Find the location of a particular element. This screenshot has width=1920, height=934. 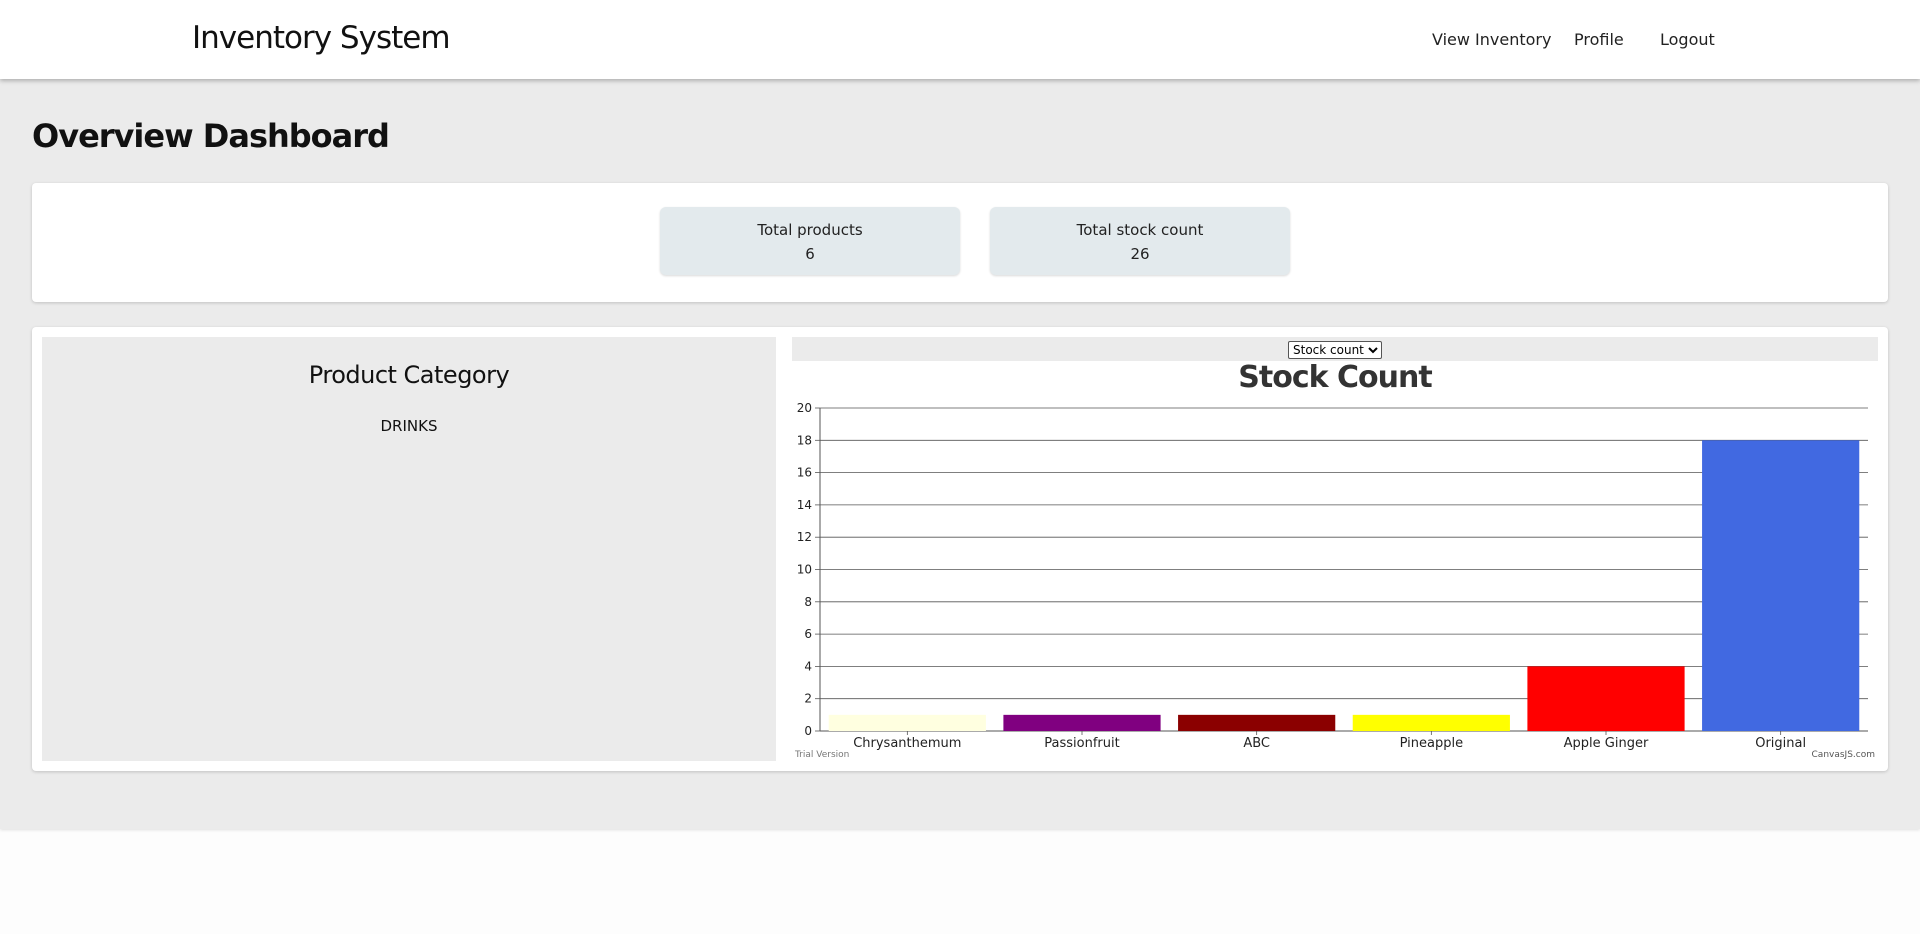

chart-title: Stock Count is located at coordinates (1335, 378).